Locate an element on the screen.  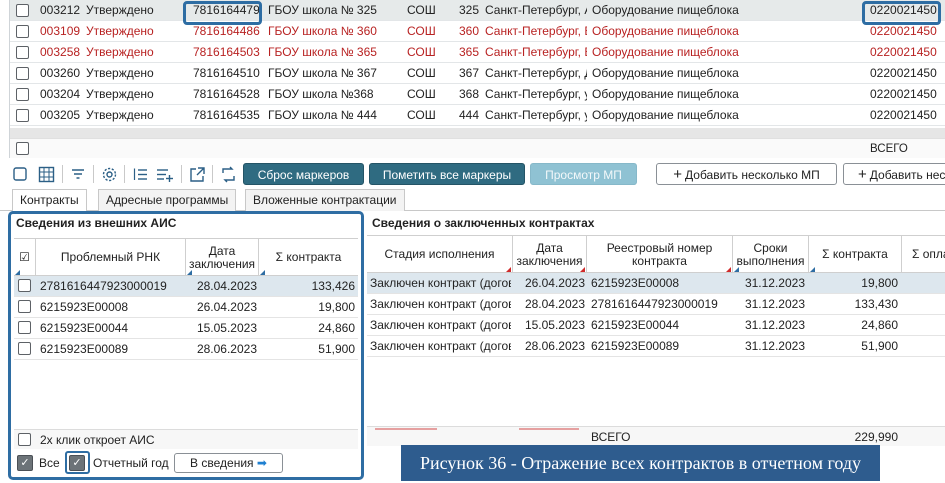
footer-checkbox is located at coordinates (24, 439).